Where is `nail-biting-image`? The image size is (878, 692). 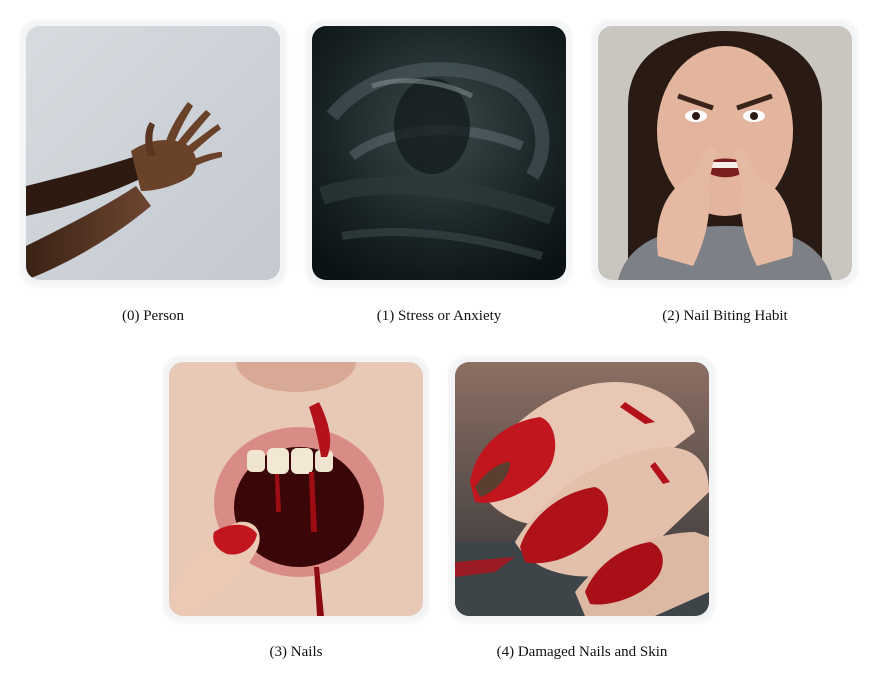 nail-biting-image is located at coordinates (725, 153).